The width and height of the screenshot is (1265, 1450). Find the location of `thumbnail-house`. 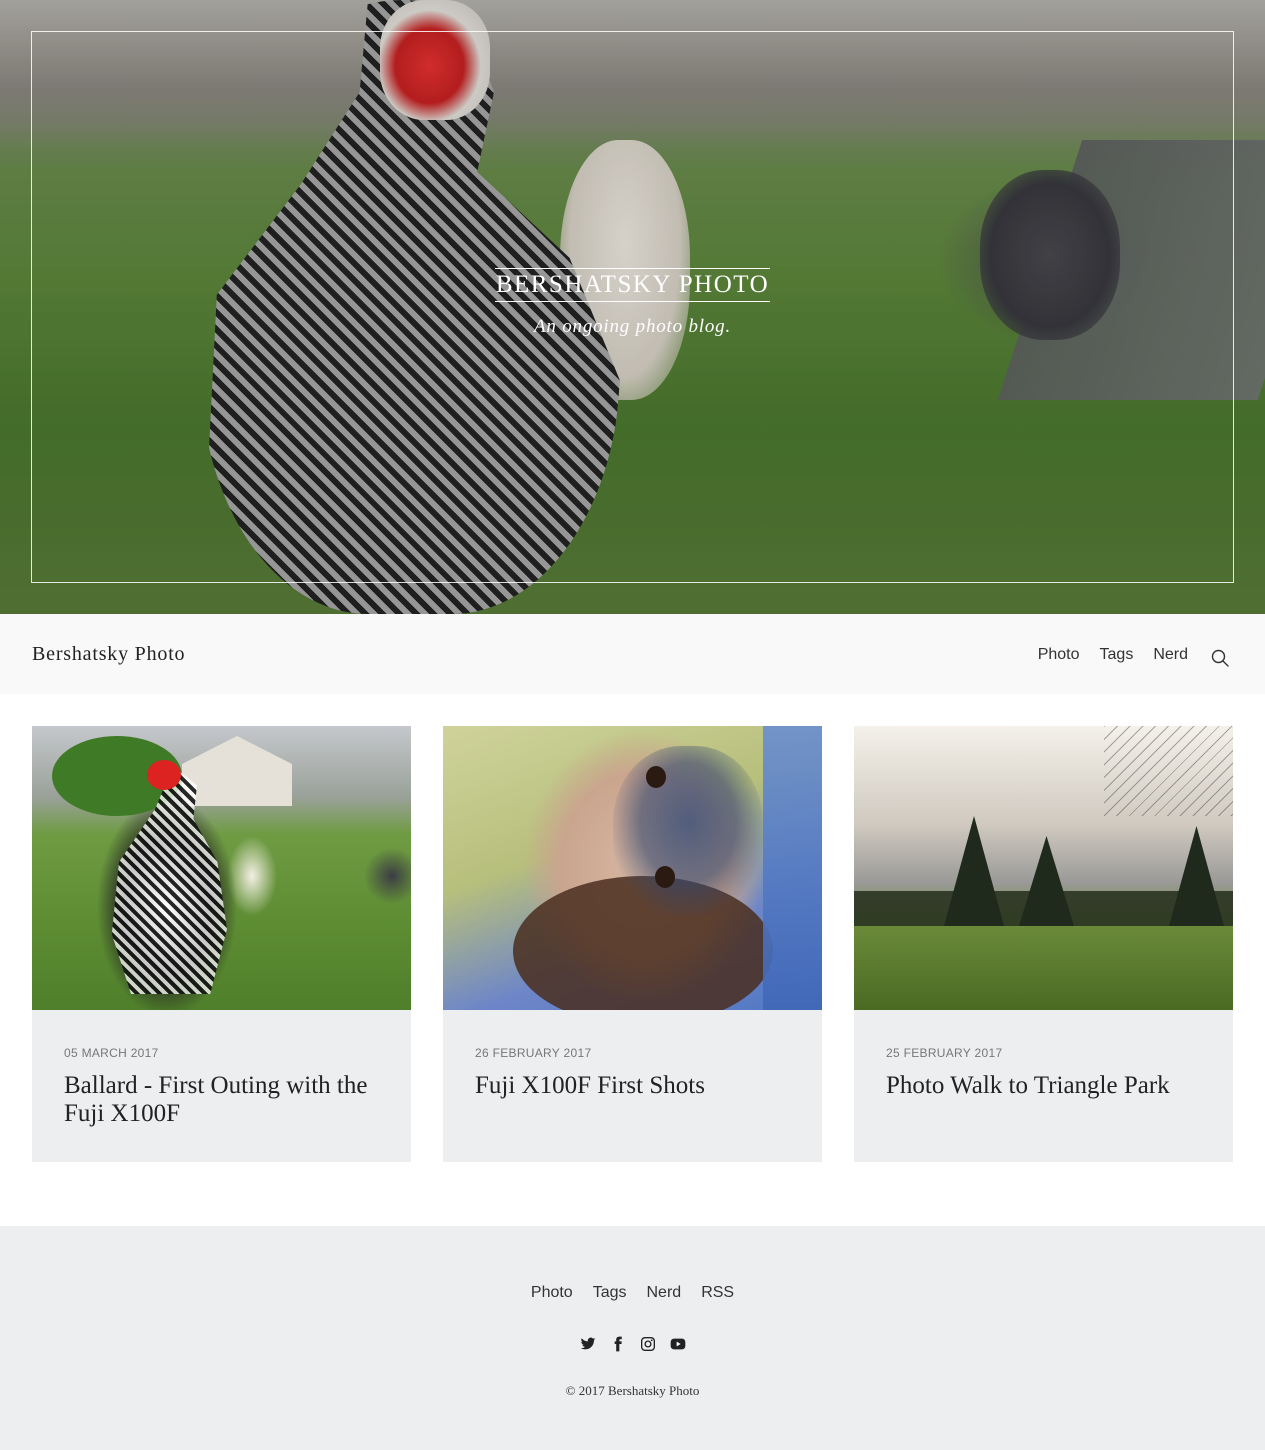

thumbnail-house is located at coordinates (237, 771).